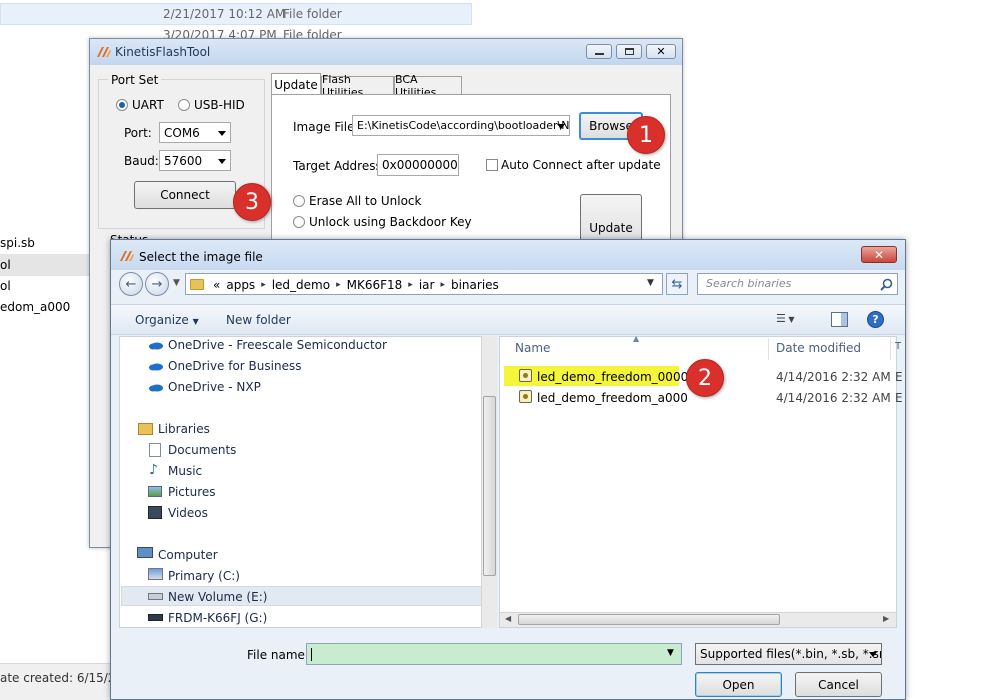  I want to click on chevron-down-icon: ▼, so click(670, 653).